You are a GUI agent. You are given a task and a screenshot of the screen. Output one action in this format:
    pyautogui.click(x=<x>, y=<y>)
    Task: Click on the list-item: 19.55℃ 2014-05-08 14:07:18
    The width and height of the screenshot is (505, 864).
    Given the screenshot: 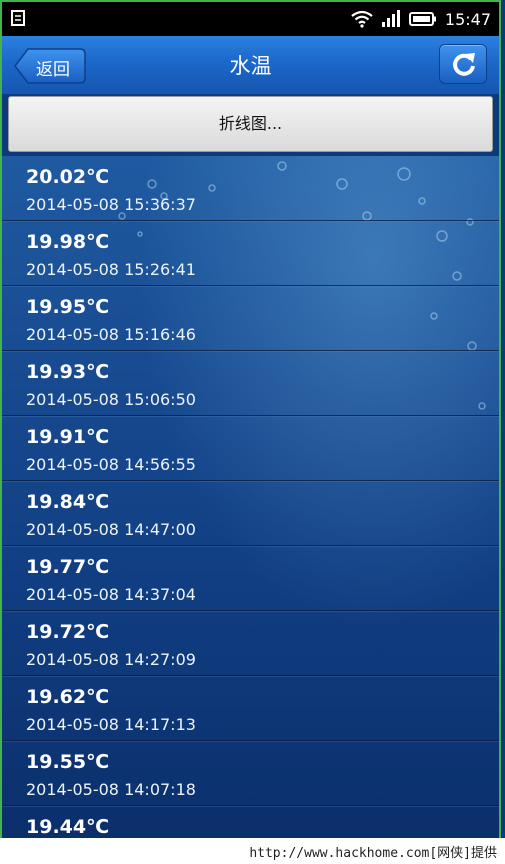 What is the action you would take?
    pyautogui.click(x=250, y=773)
    